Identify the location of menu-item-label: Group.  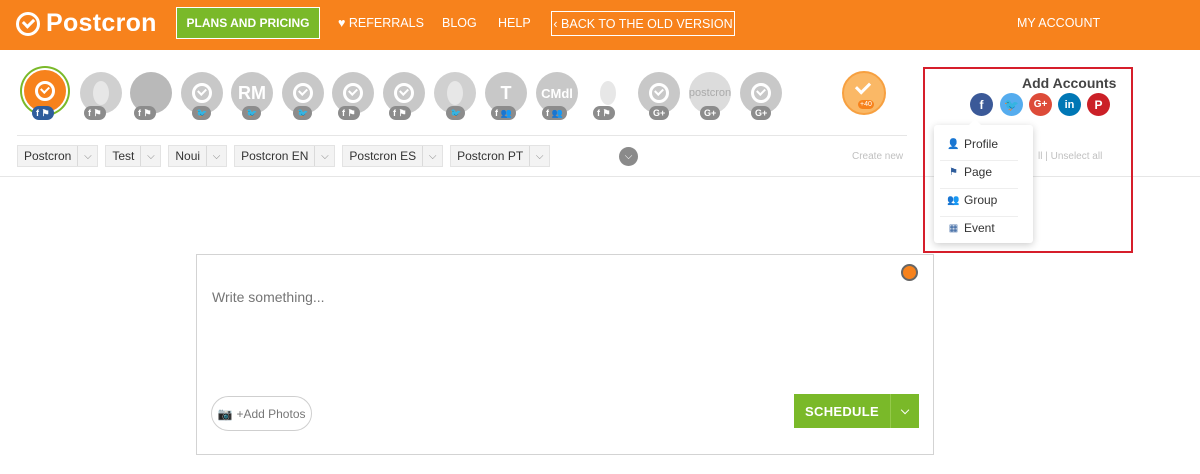
(981, 200).